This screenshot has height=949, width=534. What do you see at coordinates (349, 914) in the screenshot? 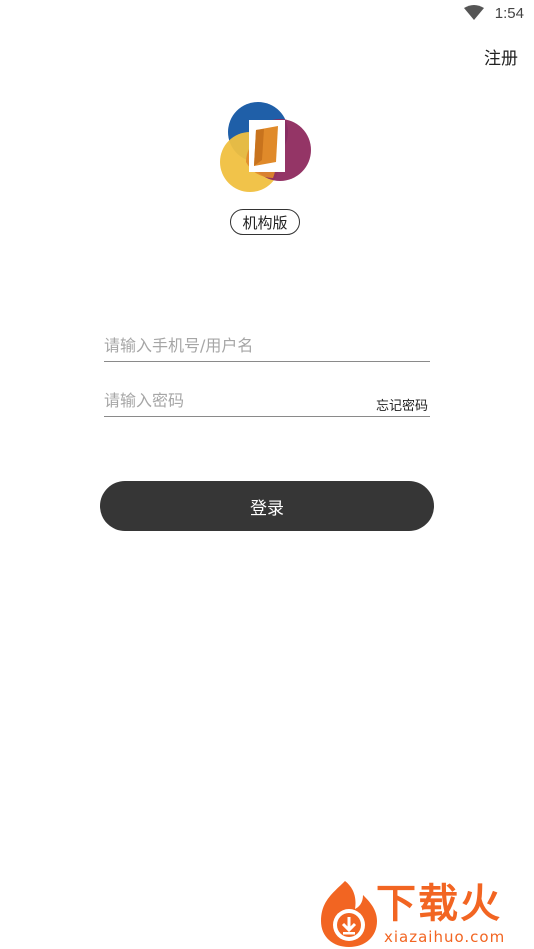
I see `flame-download-icon` at bounding box center [349, 914].